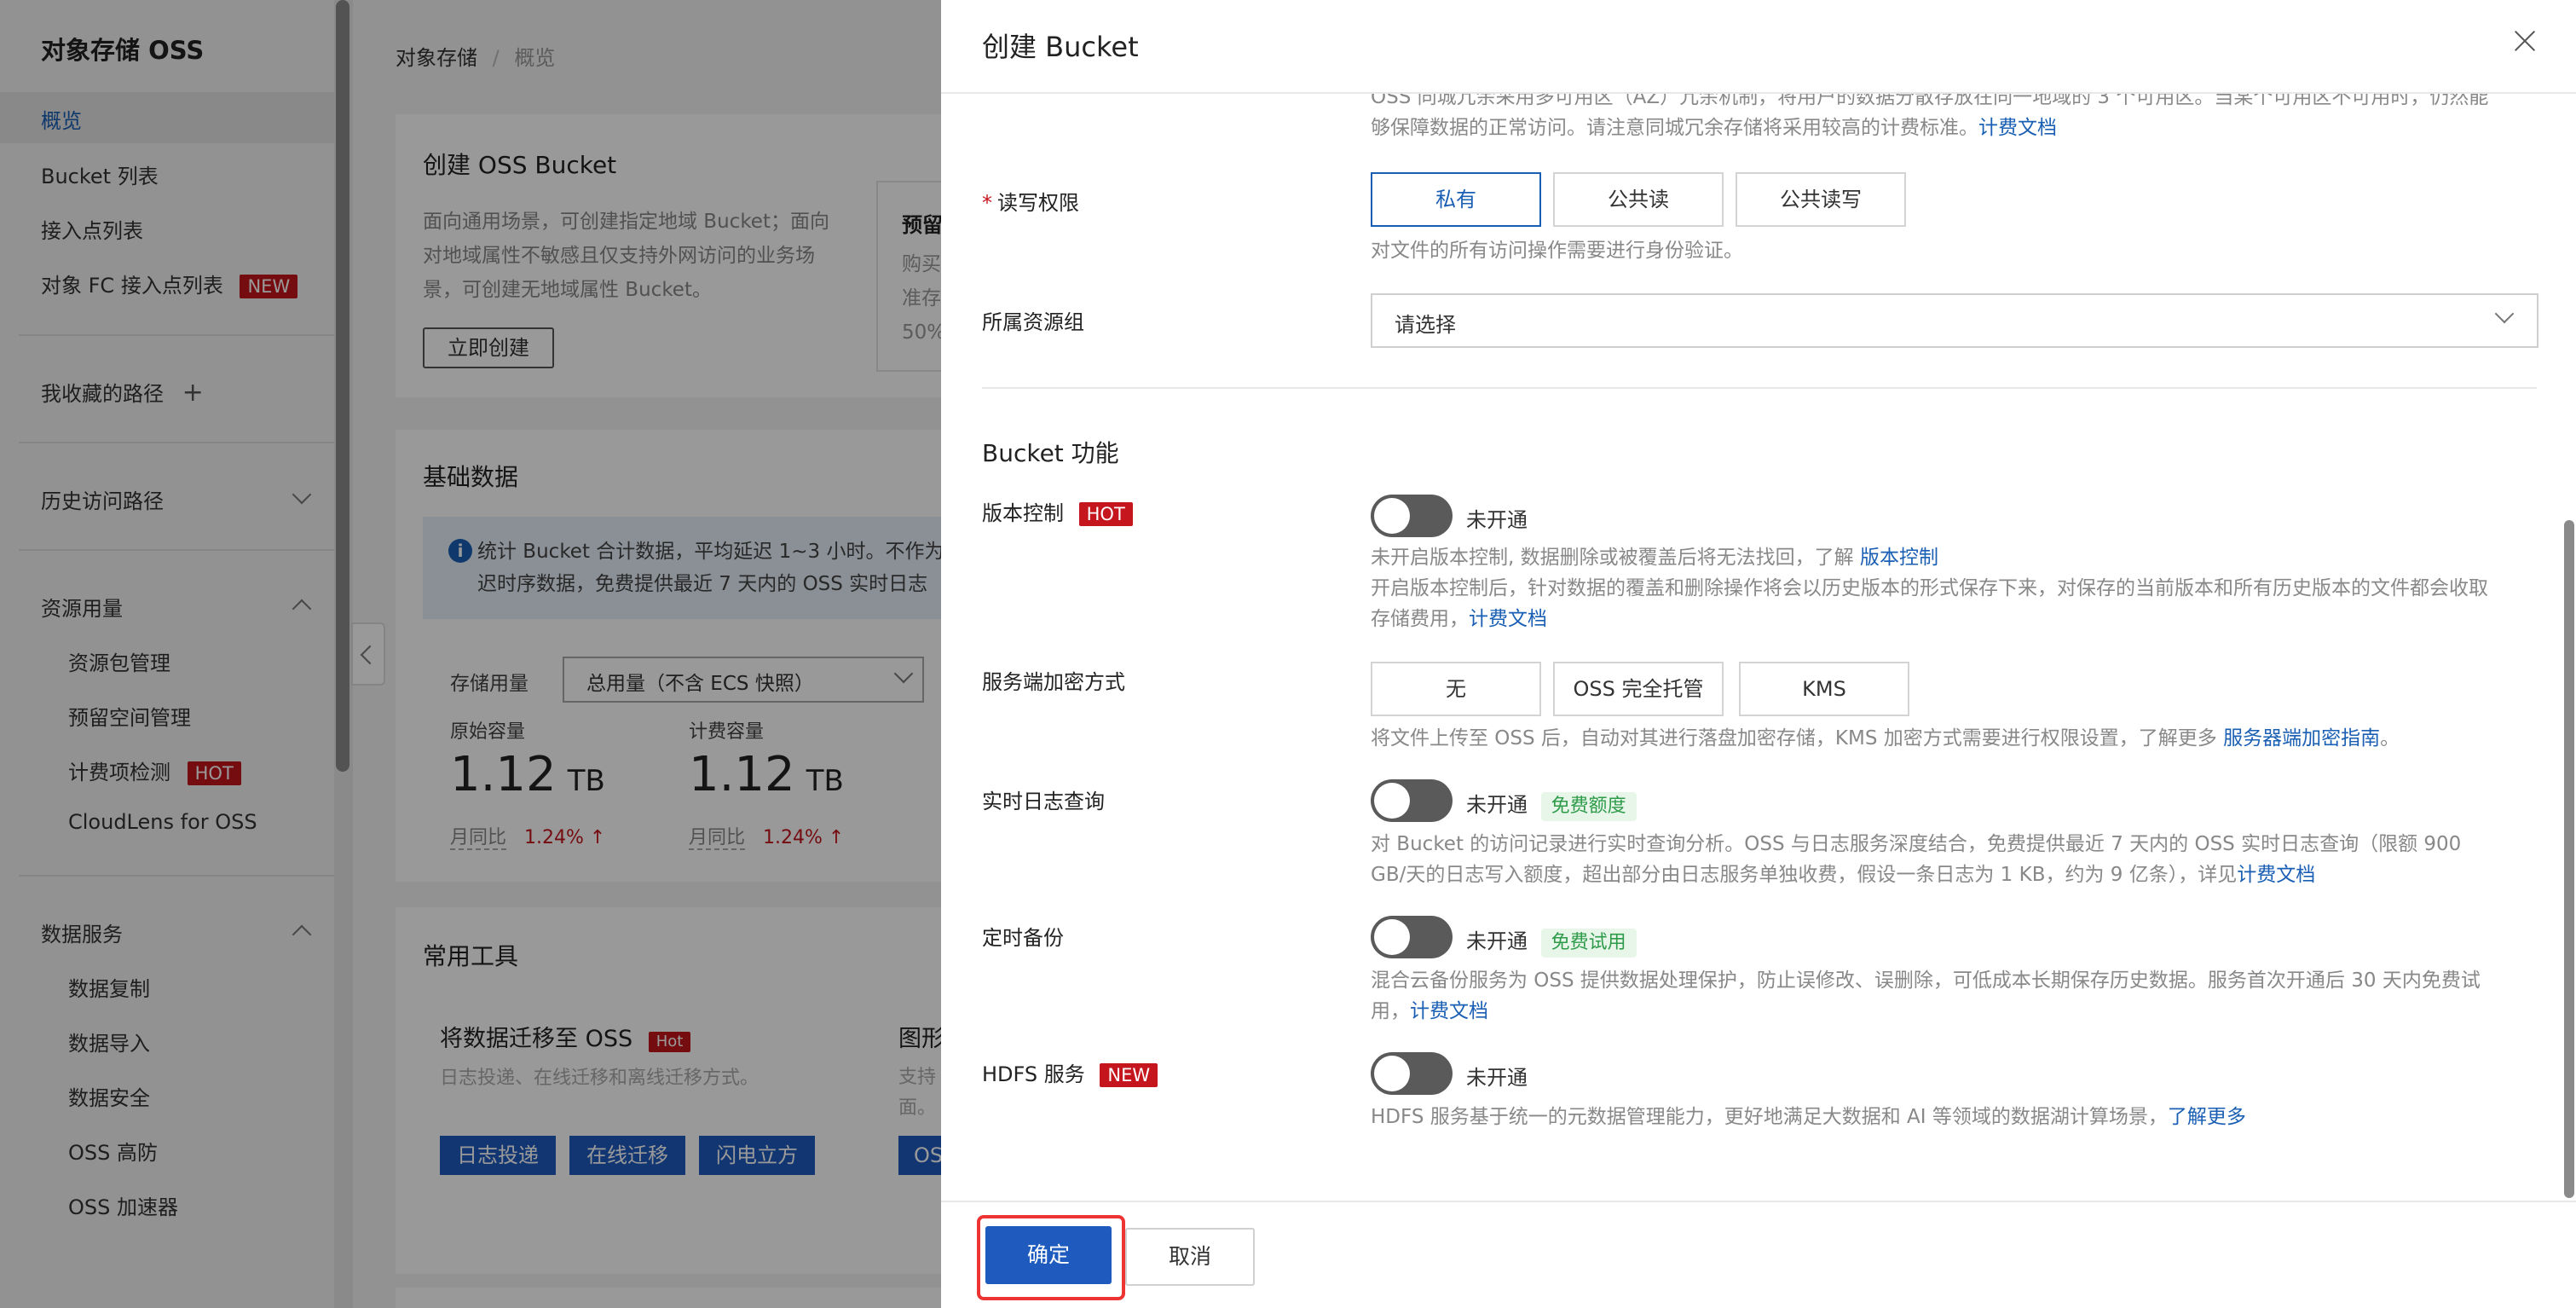 The height and width of the screenshot is (1308, 2576). I want to click on close-icon, so click(2525, 41).